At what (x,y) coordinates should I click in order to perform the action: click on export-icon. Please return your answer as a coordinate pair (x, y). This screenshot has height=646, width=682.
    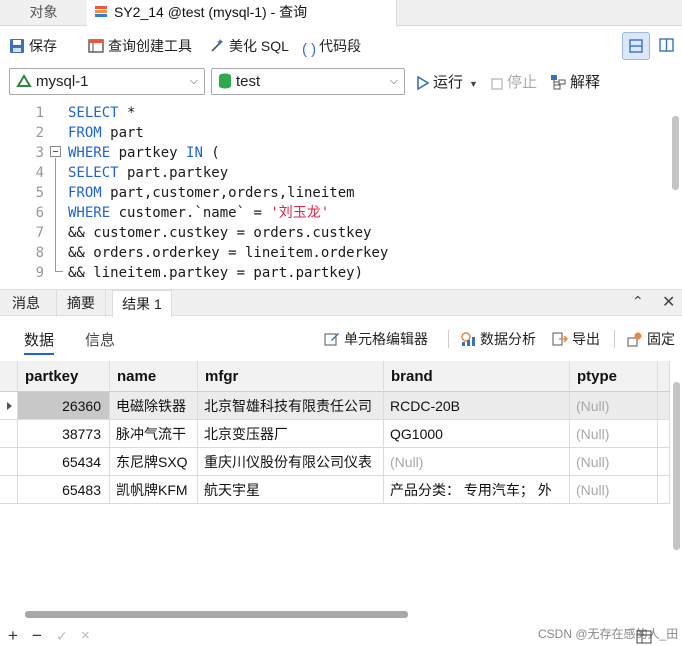
    Looking at the image, I should click on (560, 341).